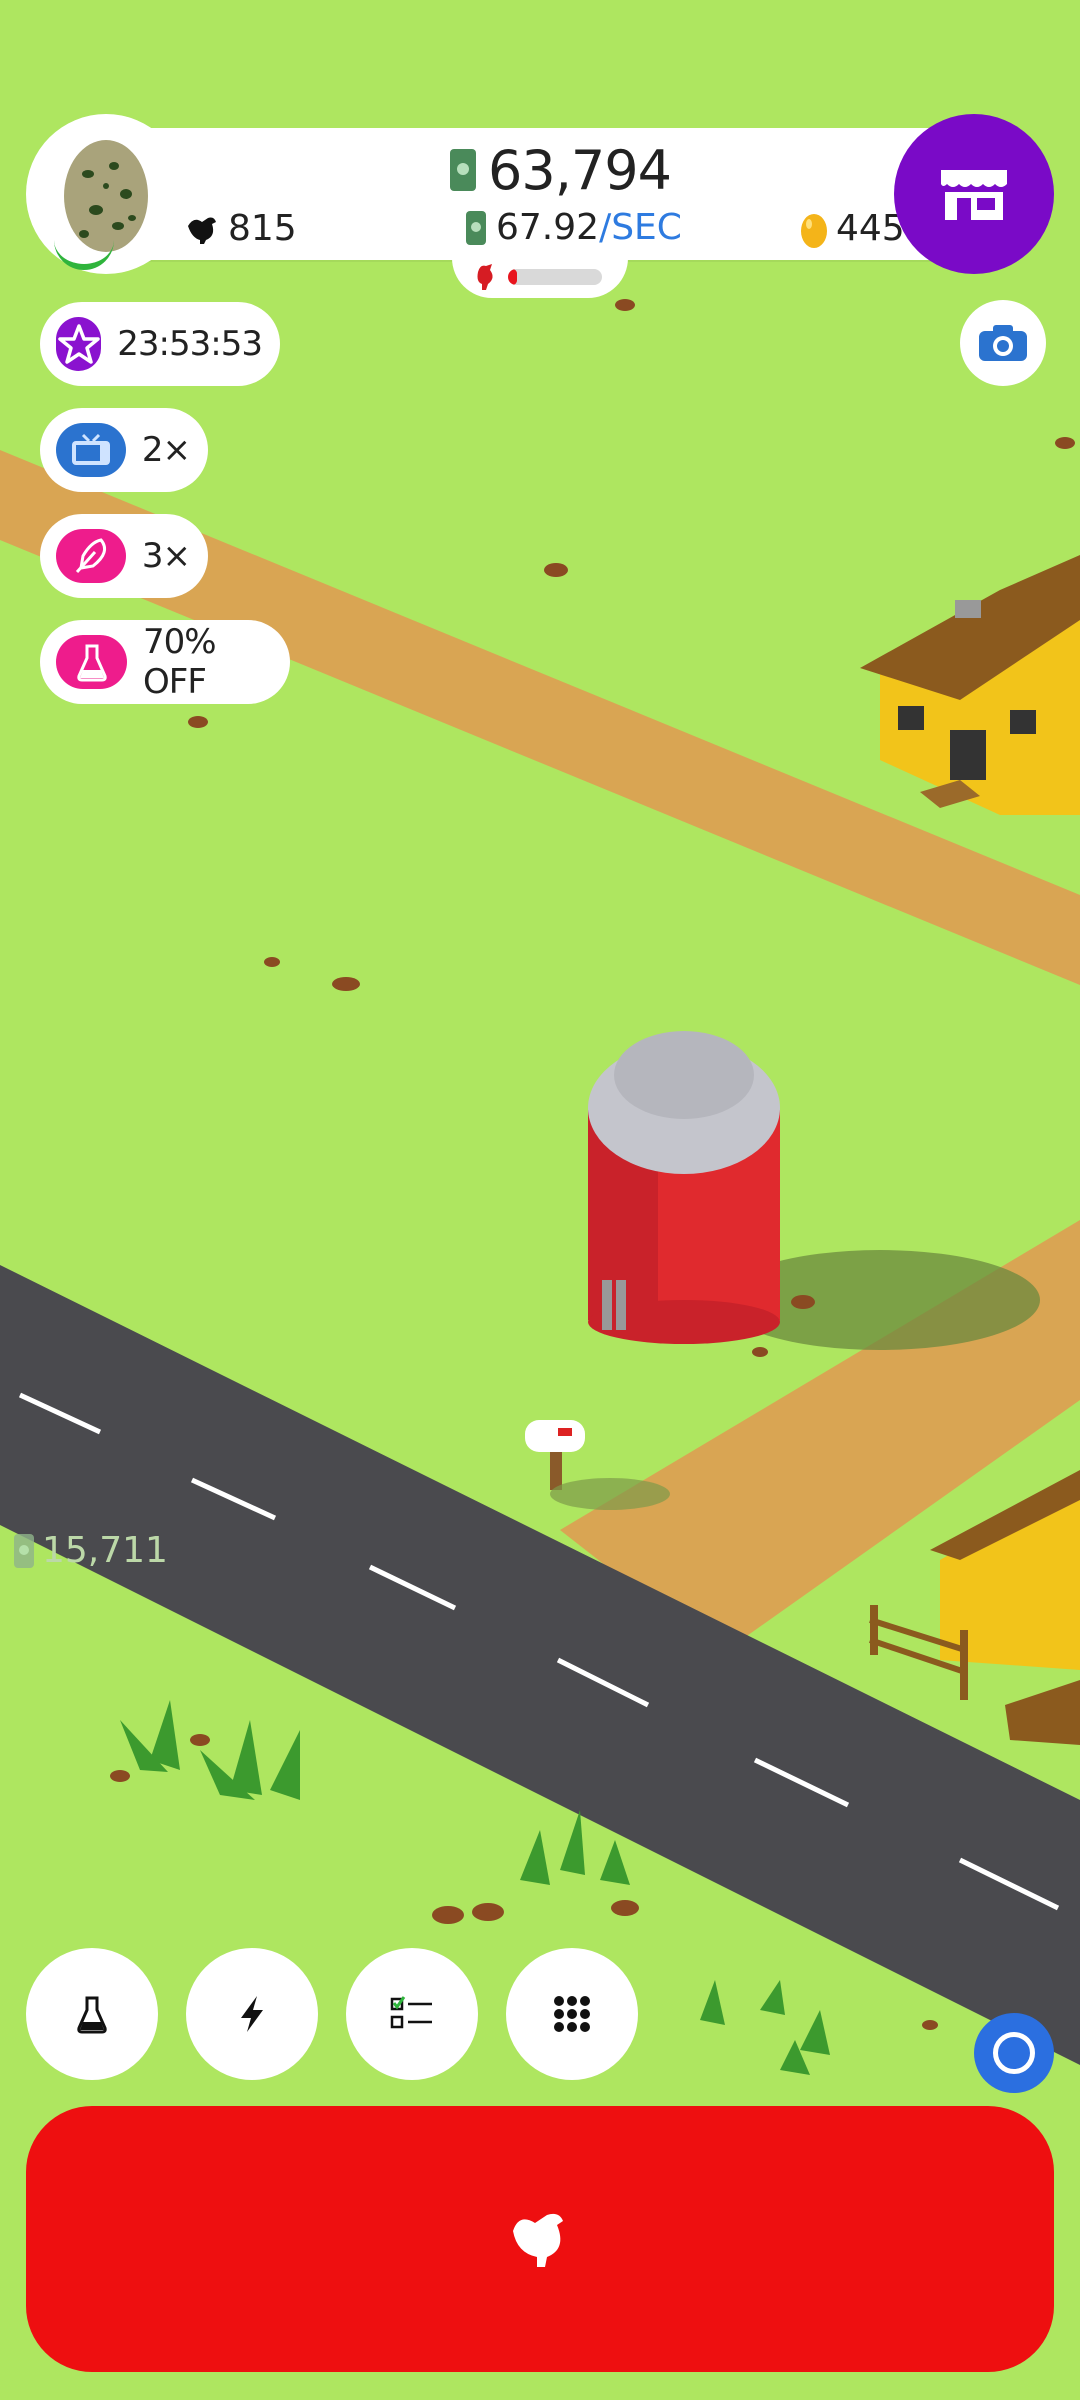  Describe the element at coordinates (262, 228) in the screenshot. I see `chicken-count-value: 815` at that location.